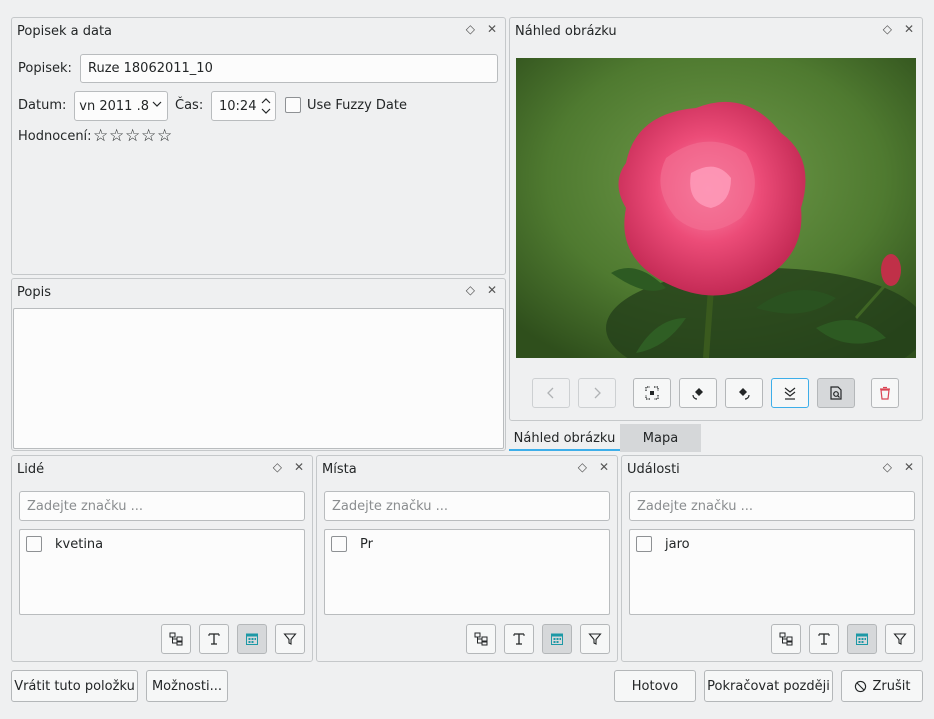  Describe the element at coordinates (564, 450) in the screenshot. I see `tab-active-indicator` at that location.